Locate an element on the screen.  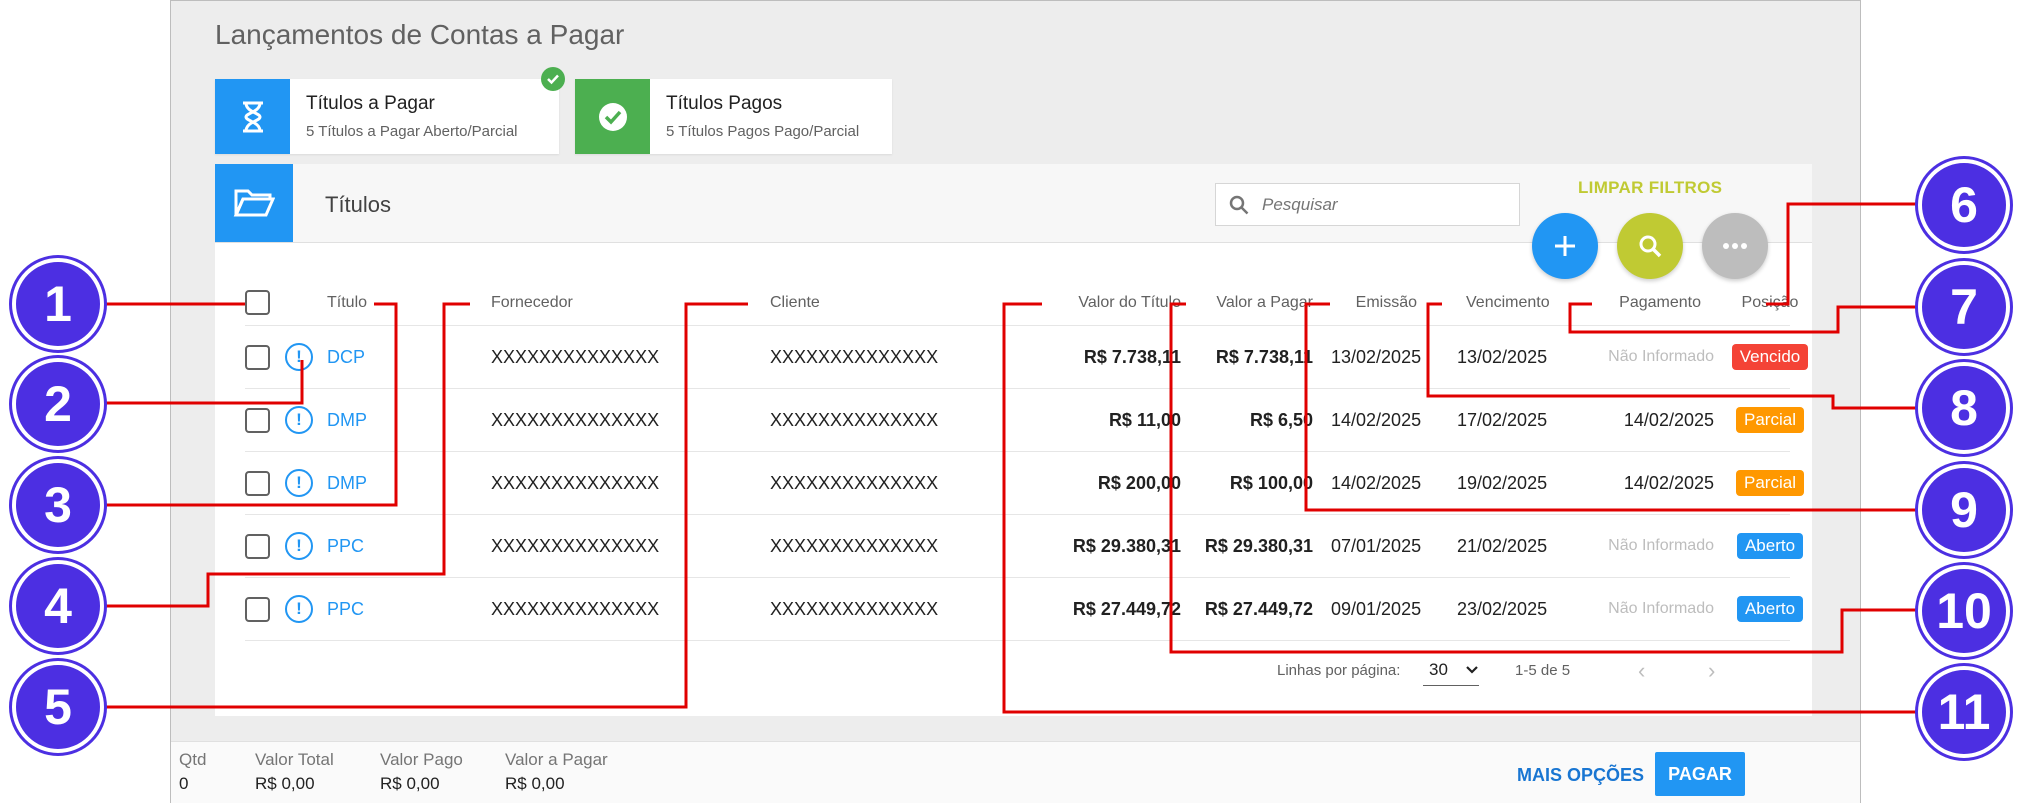
valor-pagar: R$ 100,00 is located at coordinates (1271, 482).